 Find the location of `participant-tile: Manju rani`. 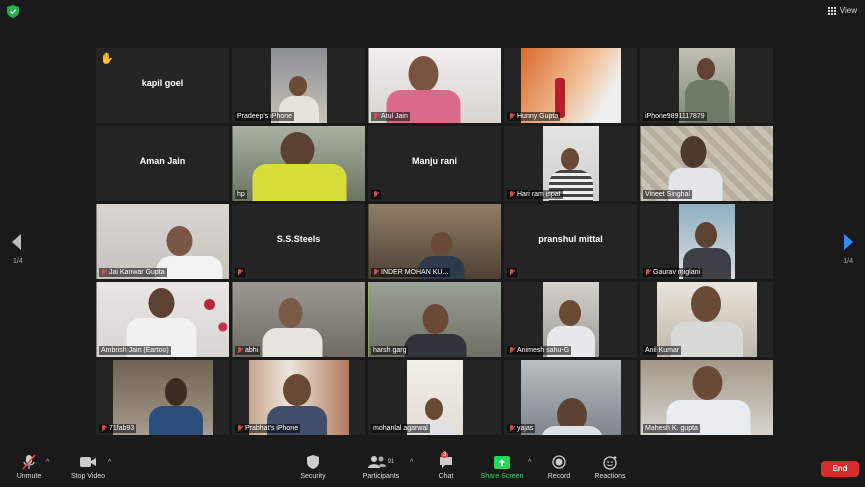

participant-tile: Manju rani is located at coordinates (434, 163).